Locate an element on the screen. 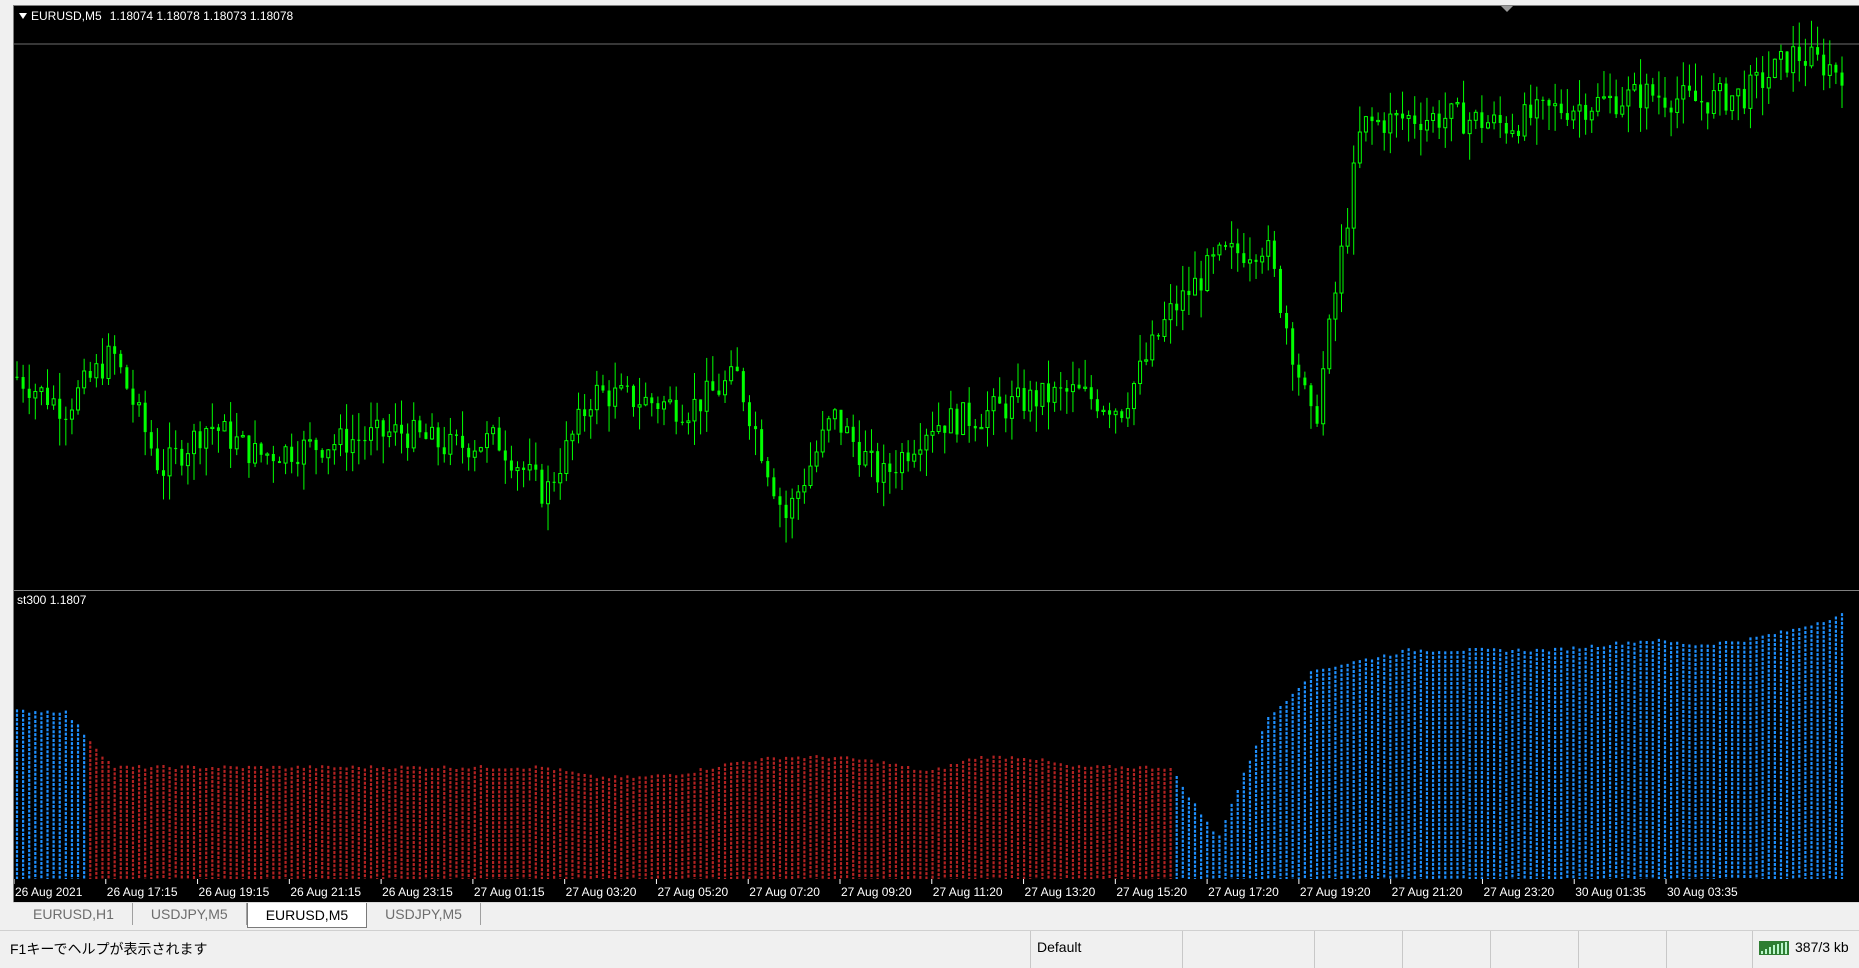  status-bar: F1キーでヘルプが表示されます Default 387/3 kb is located at coordinates (929, 949).